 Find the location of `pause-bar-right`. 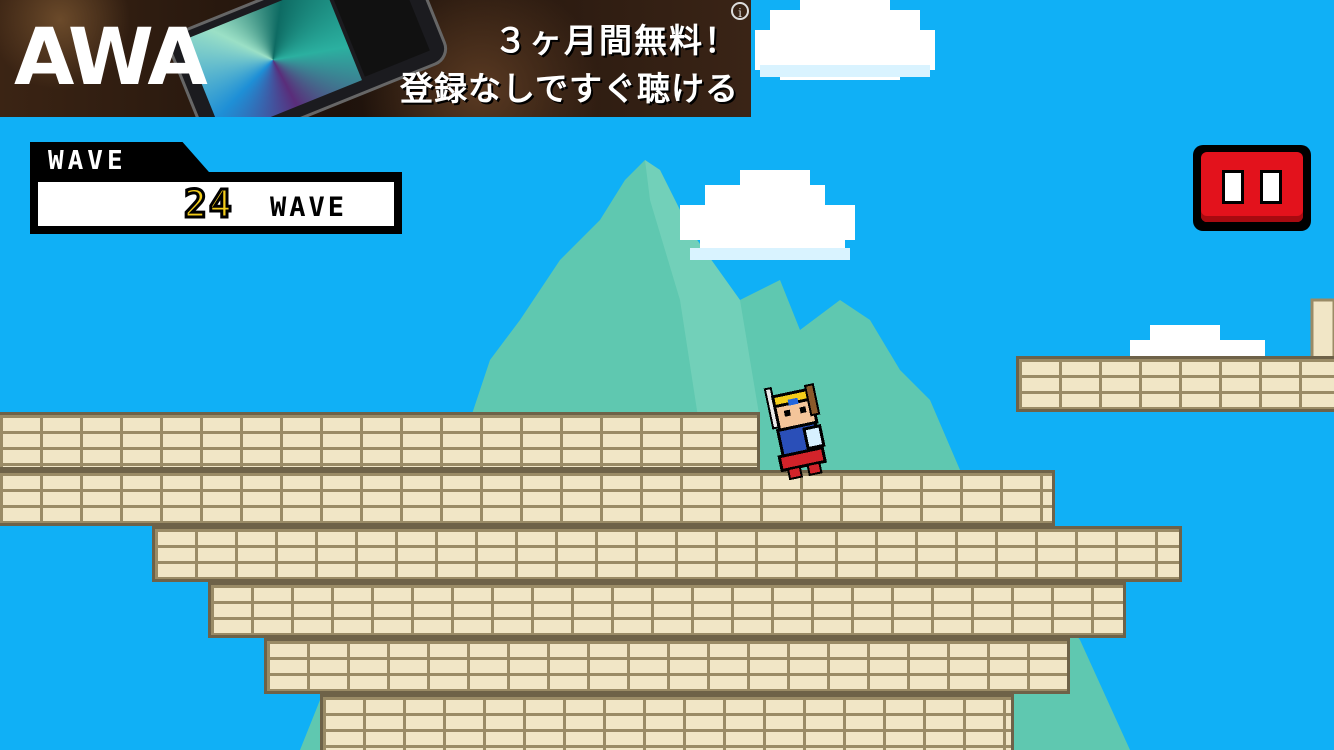

pause-bar-right is located at coordinates (1271, 187).